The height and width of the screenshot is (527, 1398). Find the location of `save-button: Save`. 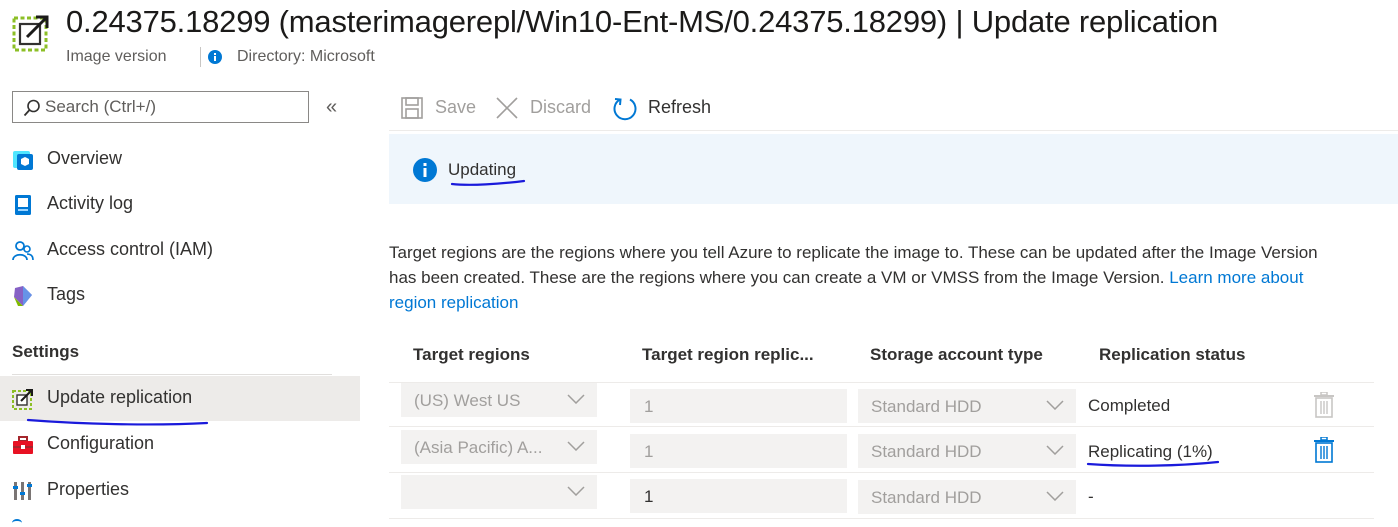

save-button: Save is located at coordinates (440, 108).